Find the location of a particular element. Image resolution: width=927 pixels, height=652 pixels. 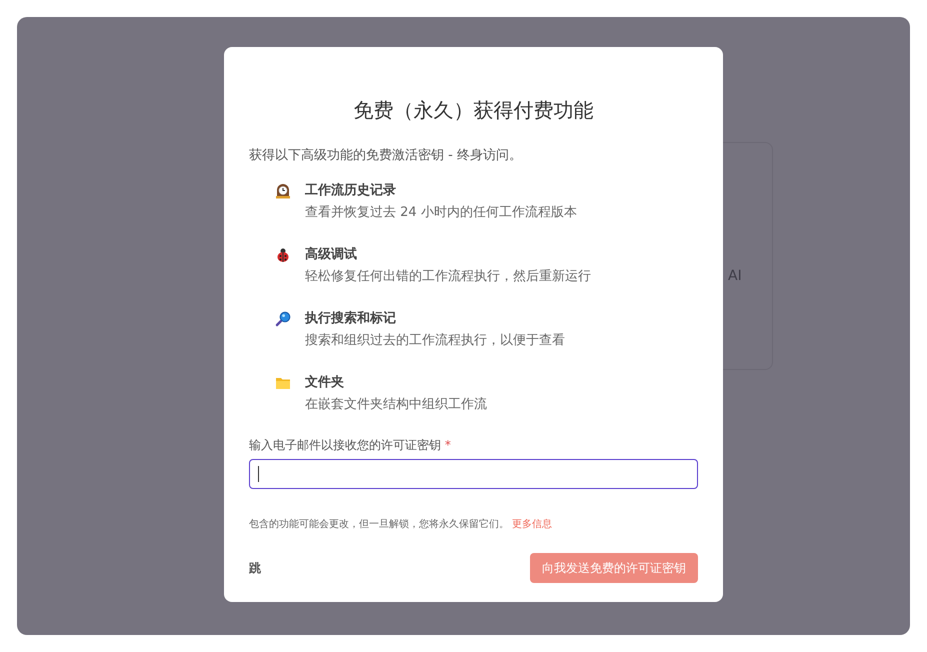

field-label: 输入电子邮件以接收您的许可证密钥 is located at coordinates (345, 445).